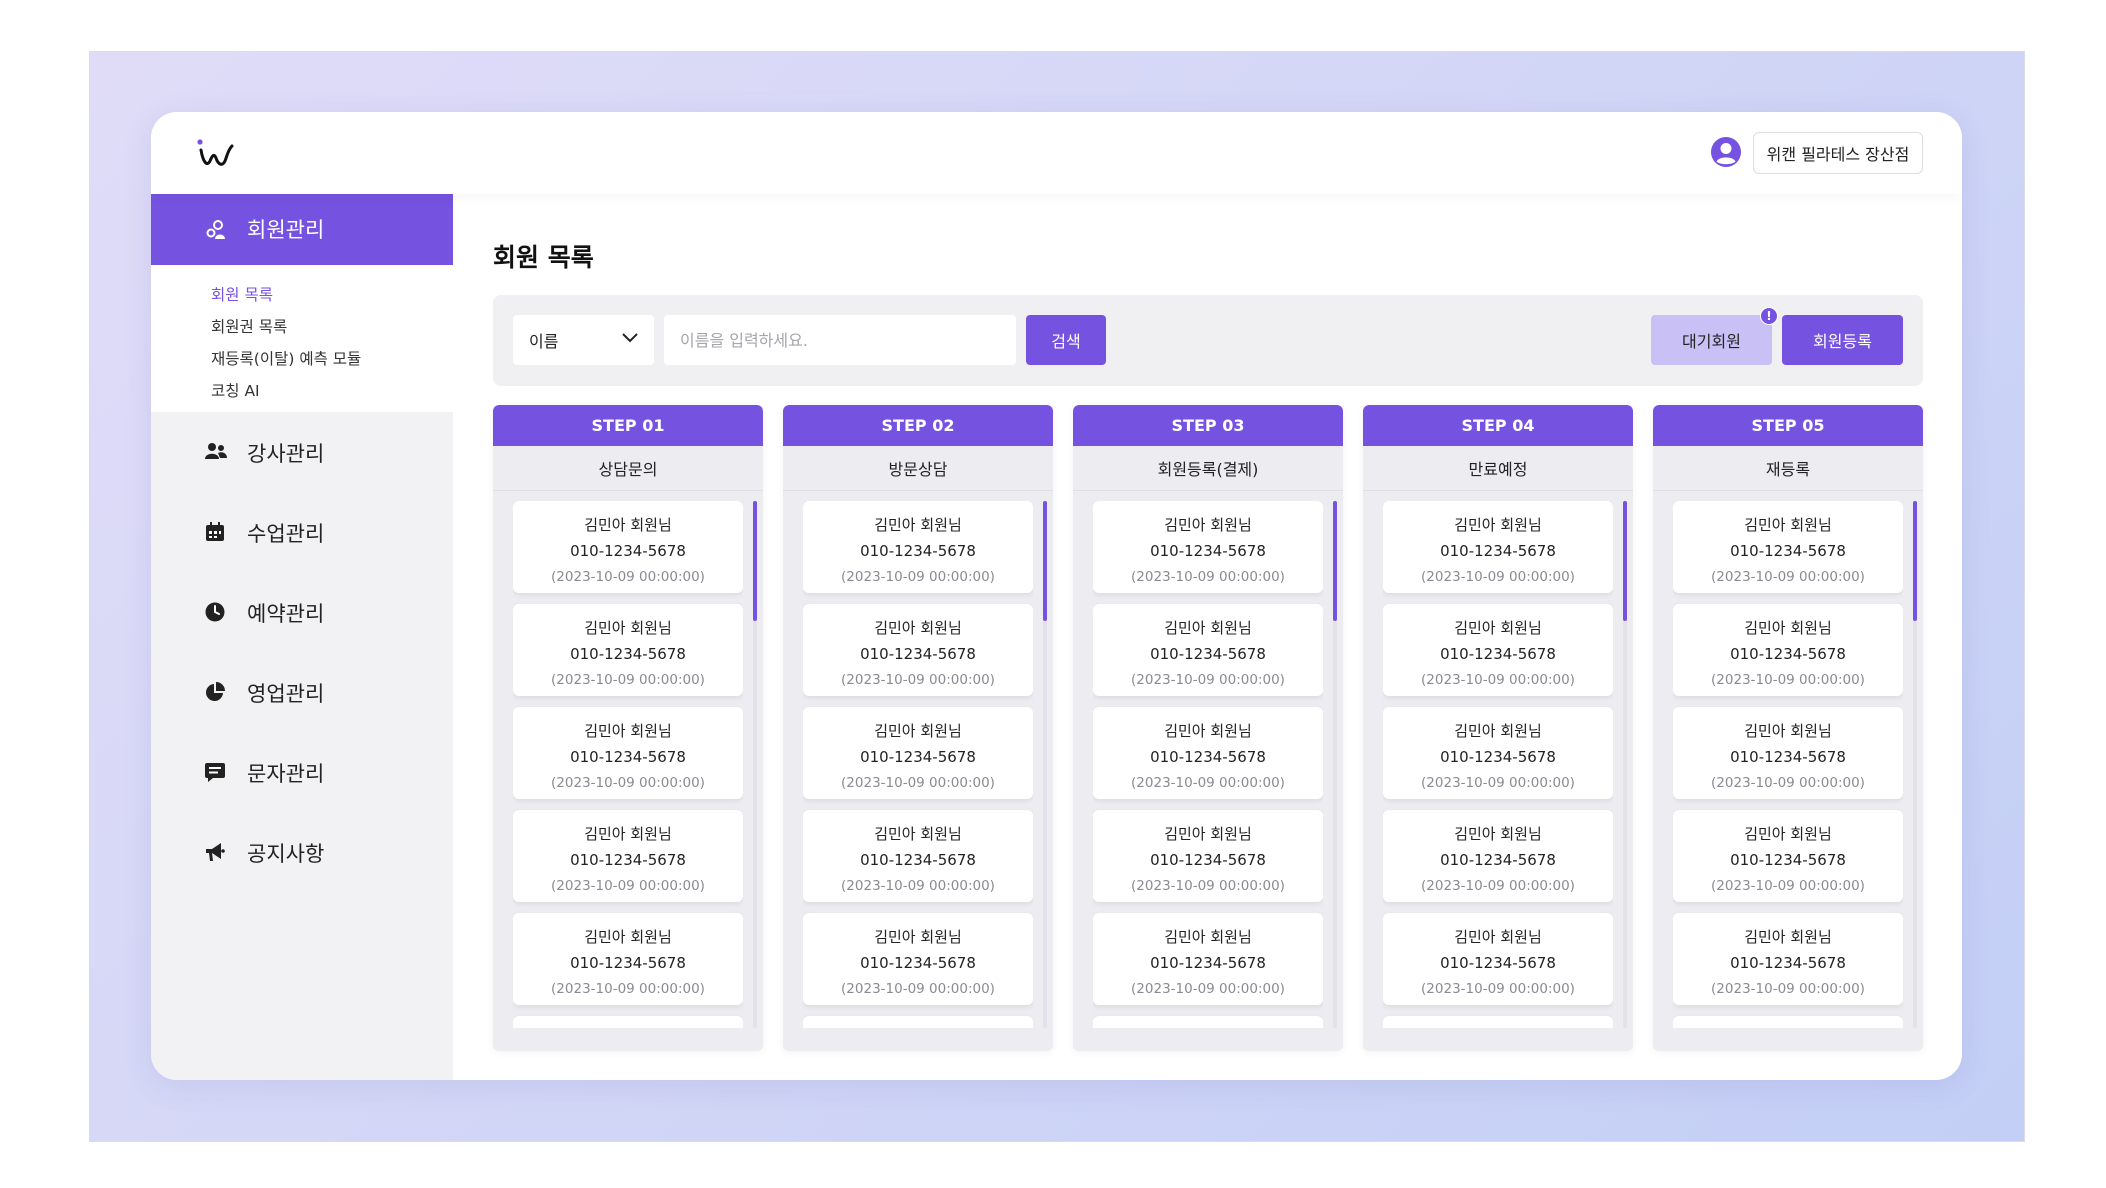  What do you see at coordinates (1711, 340) in the screenshot?
I see `waiting-members-button: 대기회원` at bounding box center [1711, 340].